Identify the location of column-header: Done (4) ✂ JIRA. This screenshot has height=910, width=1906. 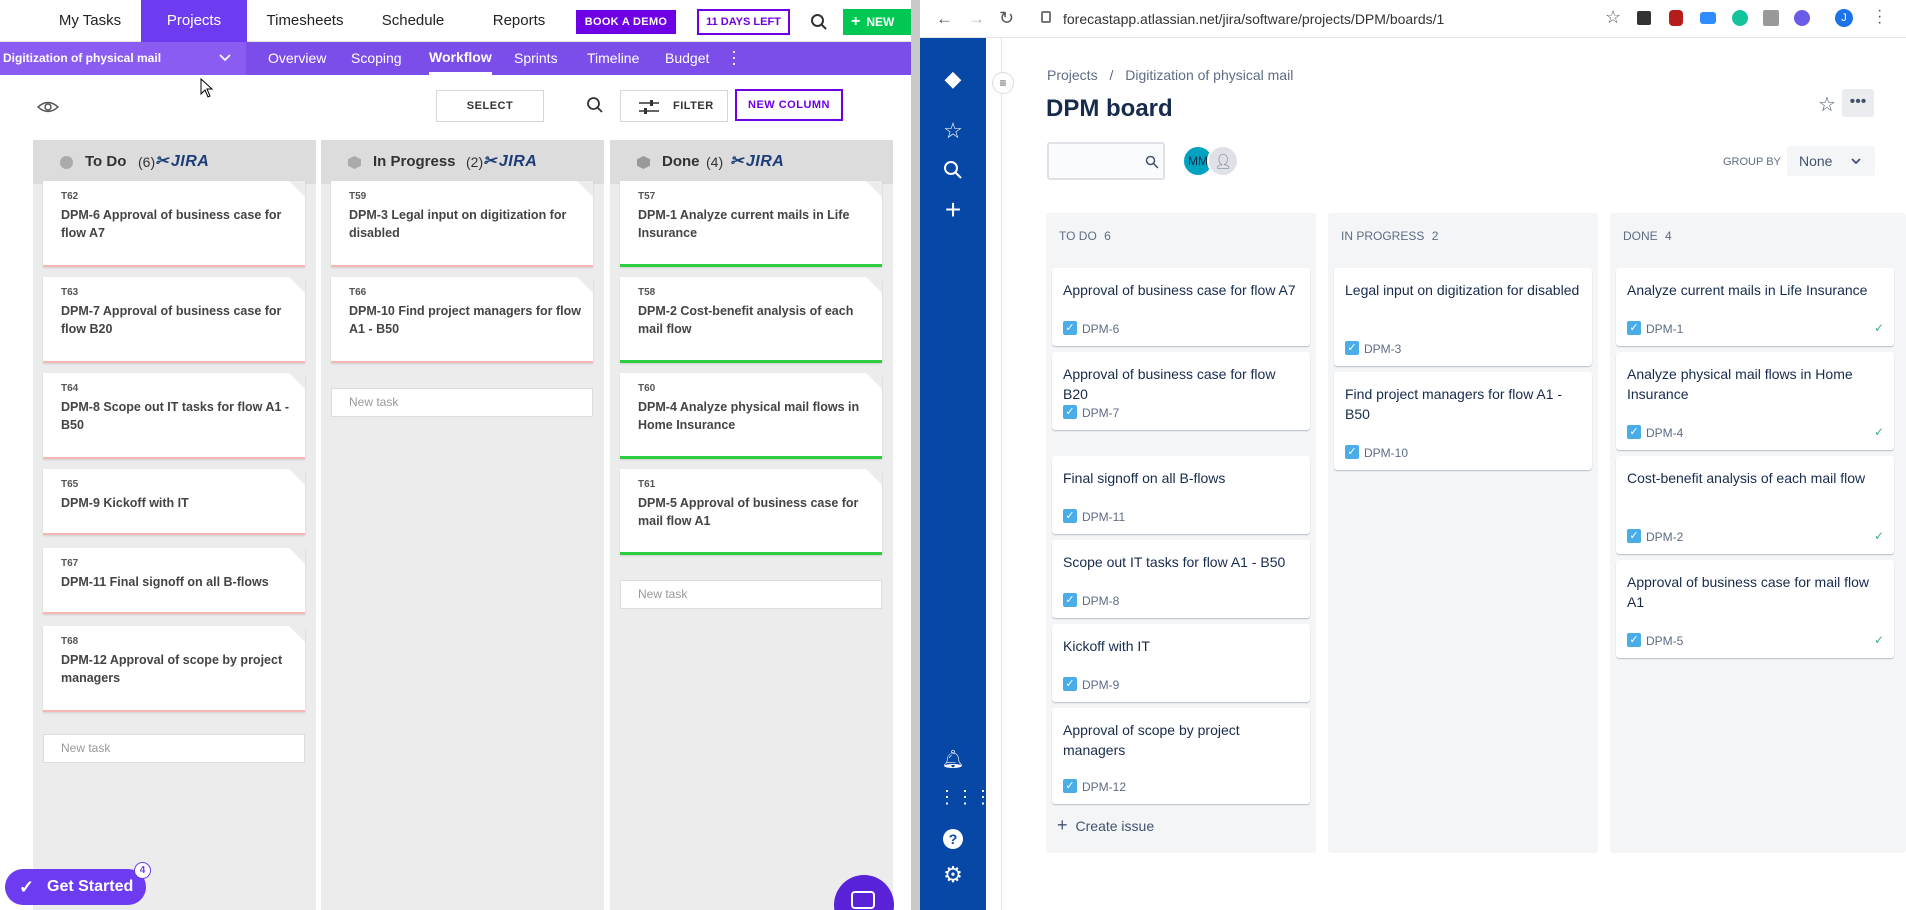
(751, 162).